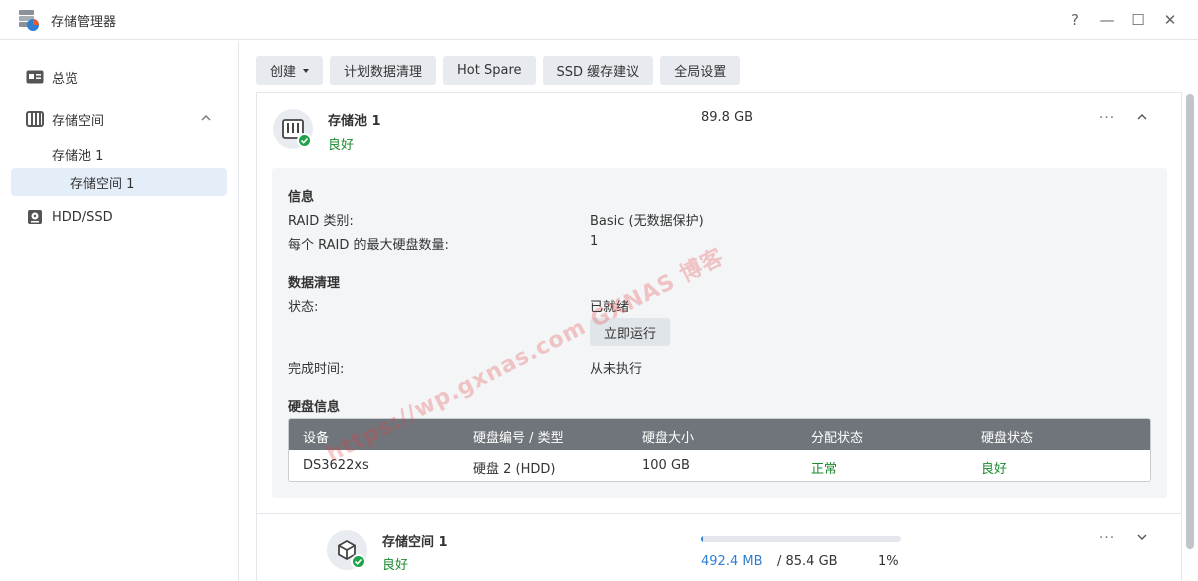 This screenshot has height=581, width=1198. Describe the element at coordinates (314, 283) in the screenshot. I see `scrub-section-title: 数据清理` at that location.